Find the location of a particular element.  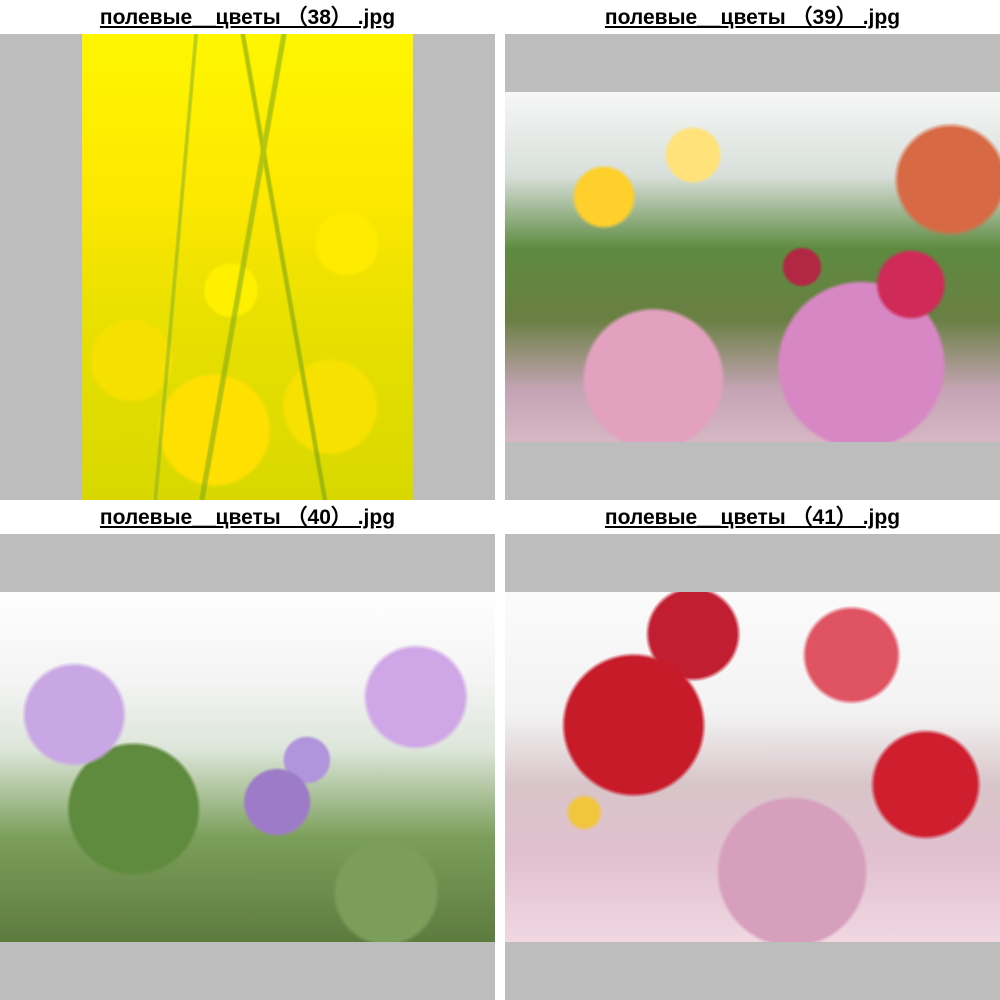

image-filename-link: полевые__цветы （38） .jpg is located at coordinates (247, 17).